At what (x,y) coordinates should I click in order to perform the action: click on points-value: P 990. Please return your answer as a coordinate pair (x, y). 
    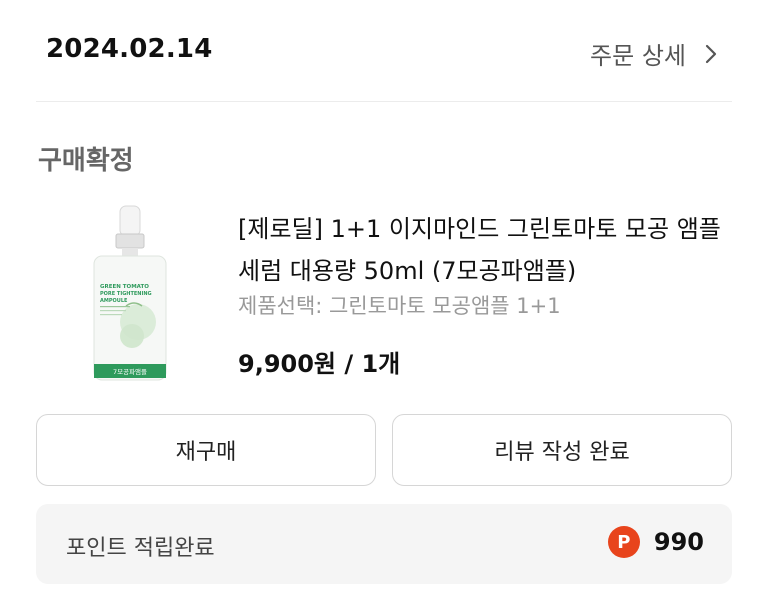
    Looking at the image, I should click on (655, 542).